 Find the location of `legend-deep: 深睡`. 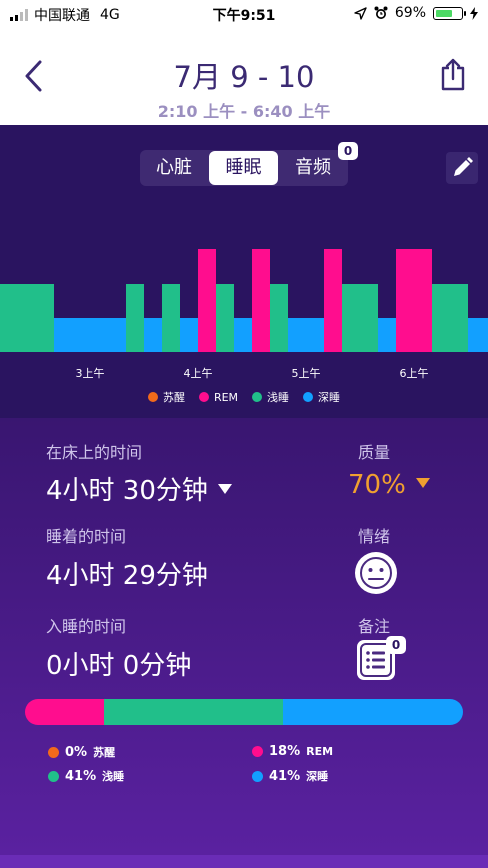

legend-deep: 深睡 is located at coordinates (321, 397).